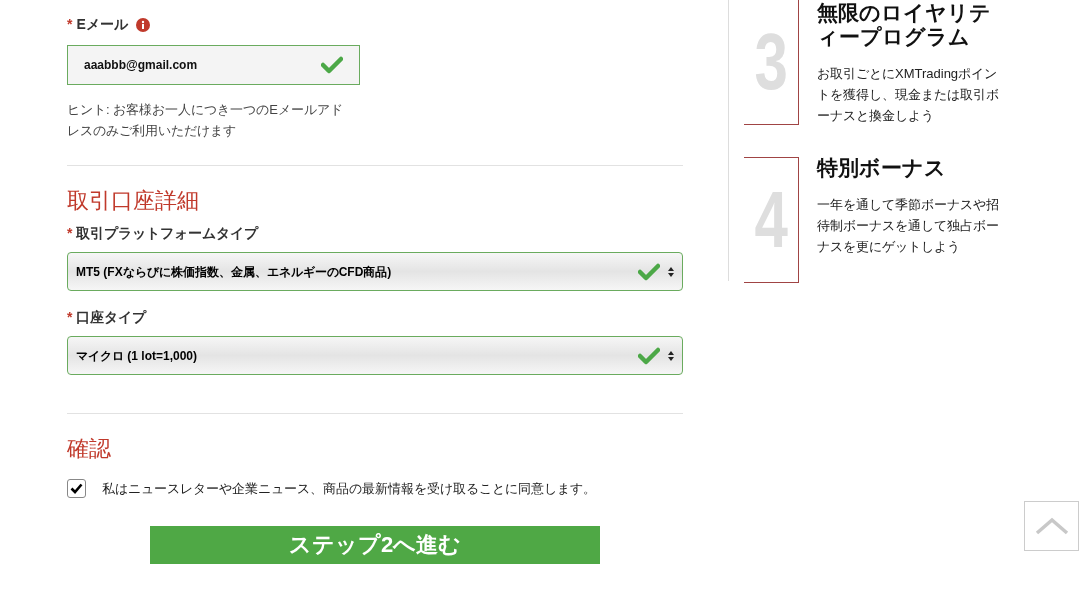 The image size is (1084, 599). Describe the element at coordinates (1051, 526) in the screenshot. I see `chevron-up-icon` at that location.